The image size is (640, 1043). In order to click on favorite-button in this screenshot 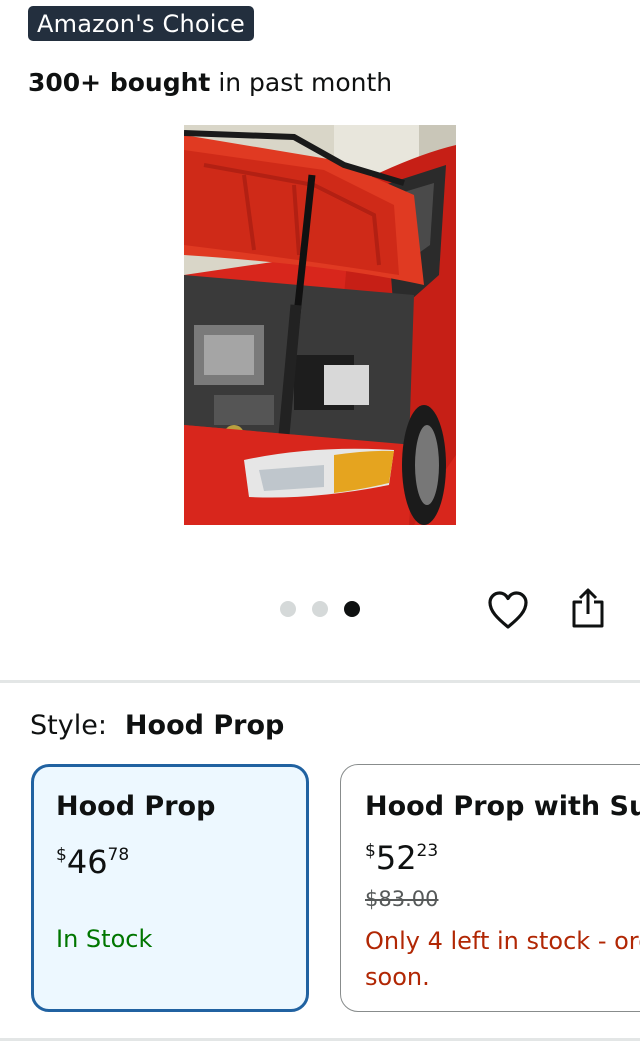, I will do `click(508, 610)`.